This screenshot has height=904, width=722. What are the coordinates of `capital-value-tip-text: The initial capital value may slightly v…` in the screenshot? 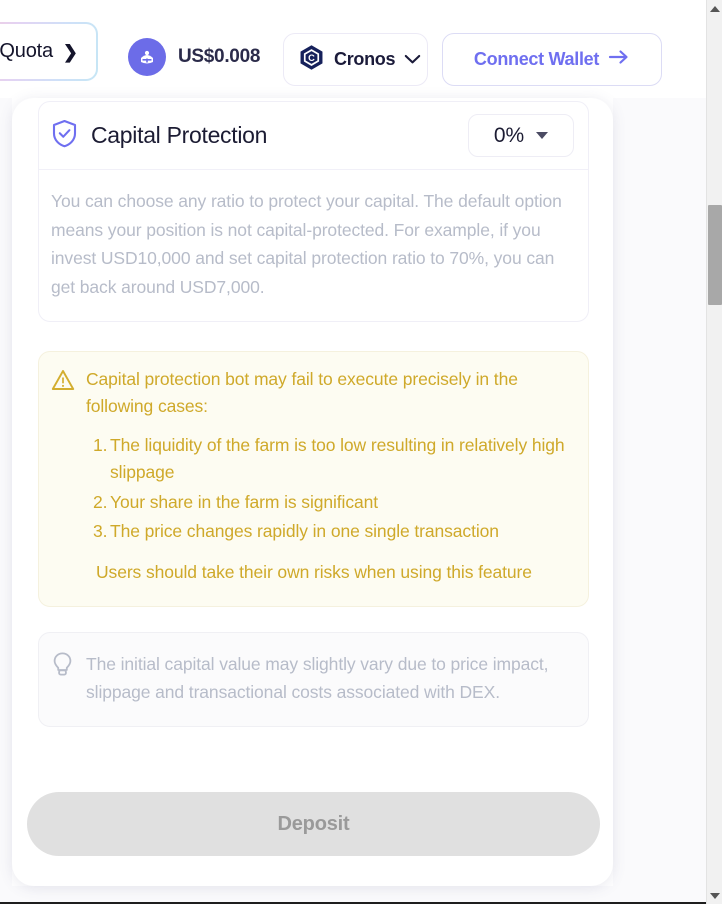 It's located at (317, 678).